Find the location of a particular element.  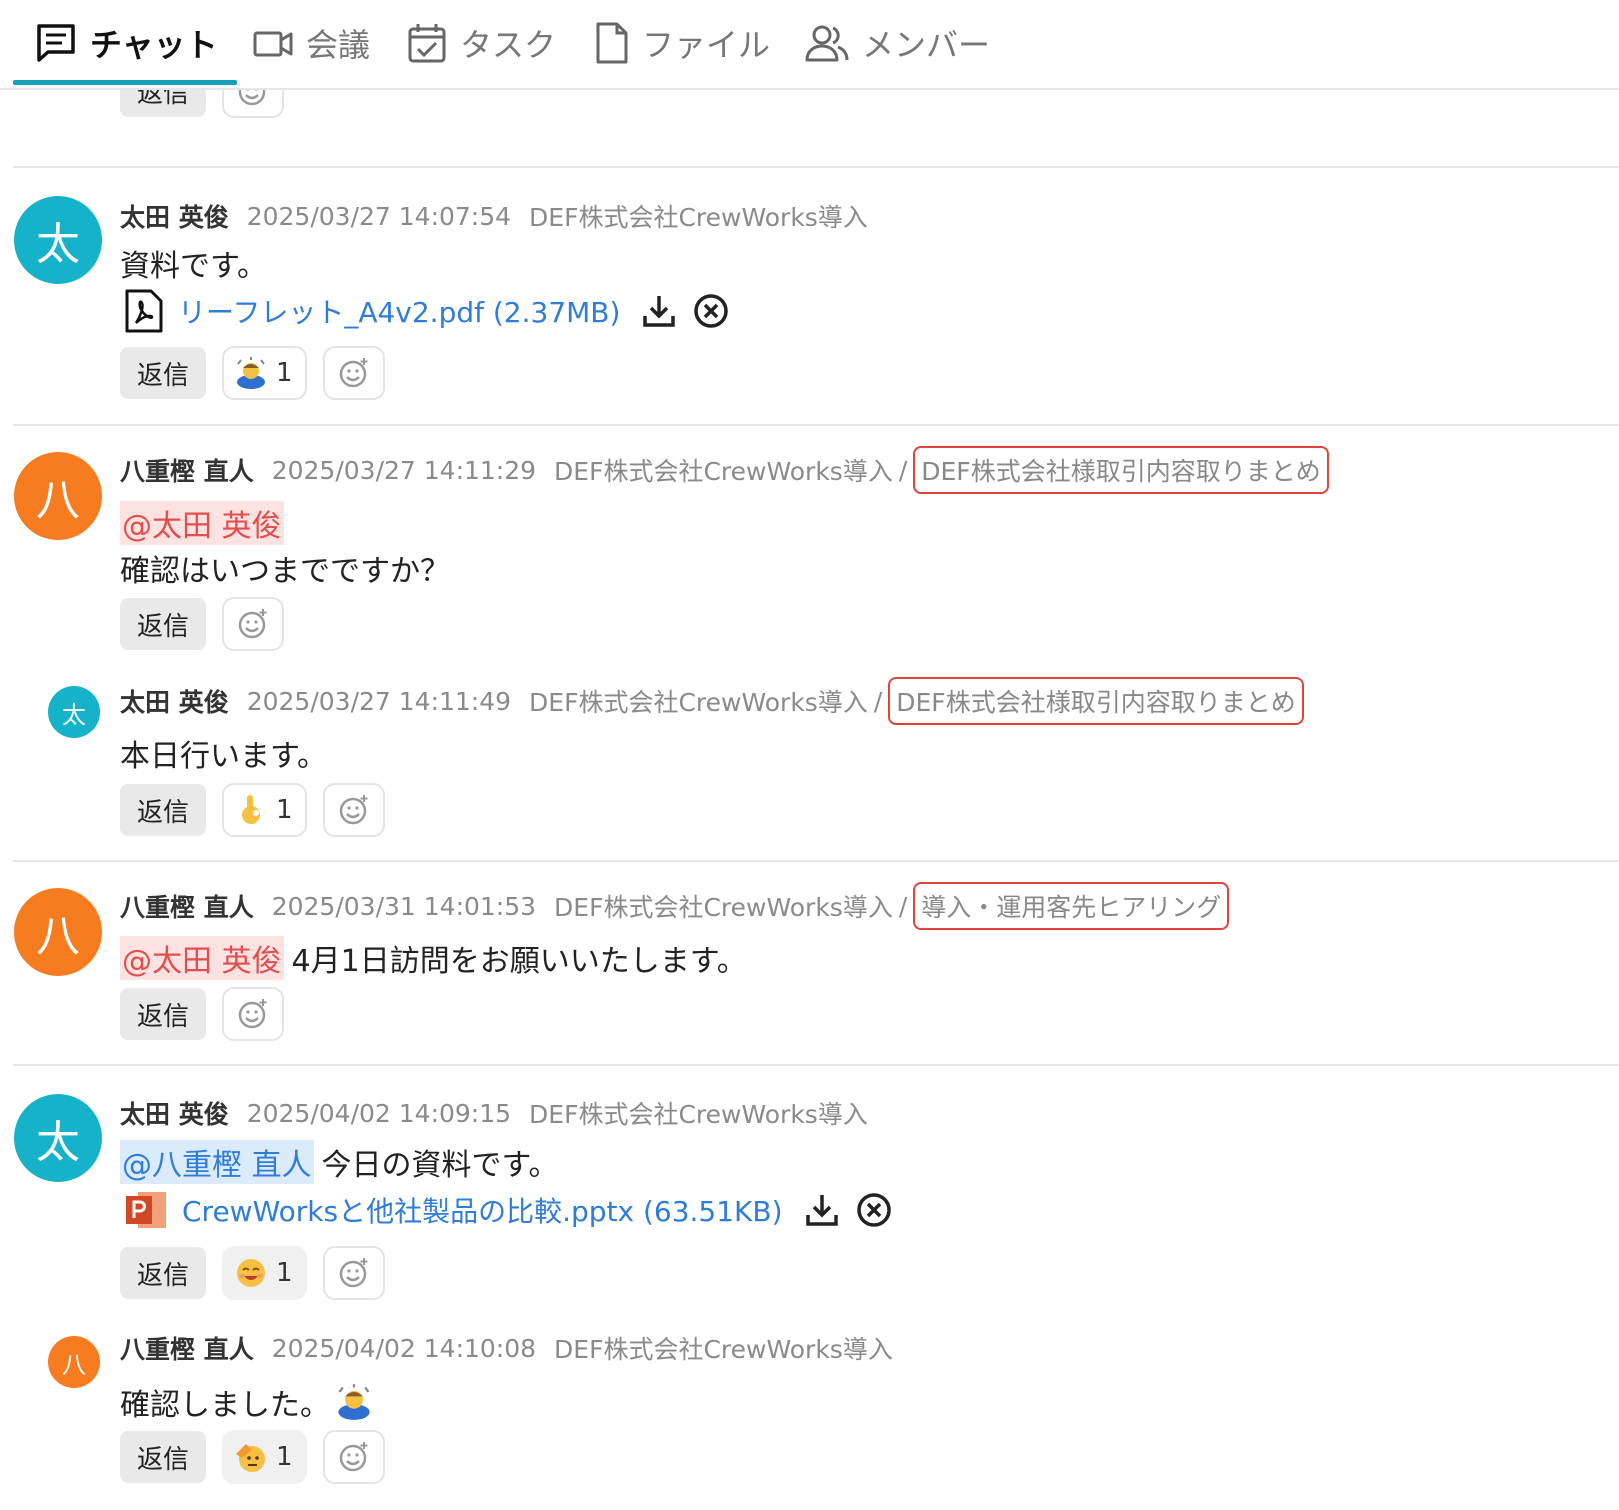

timestamp: 2025/03/27 14:11:29 is located at coordinates (404, 470).